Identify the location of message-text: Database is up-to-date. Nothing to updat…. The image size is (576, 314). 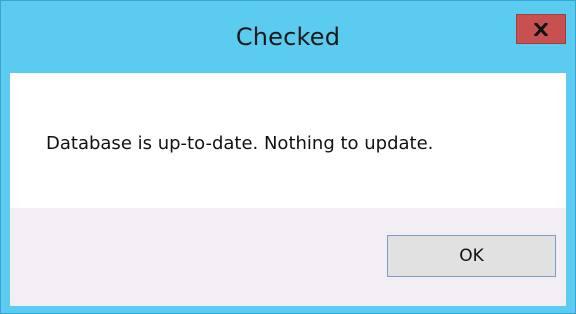
(240, 143).